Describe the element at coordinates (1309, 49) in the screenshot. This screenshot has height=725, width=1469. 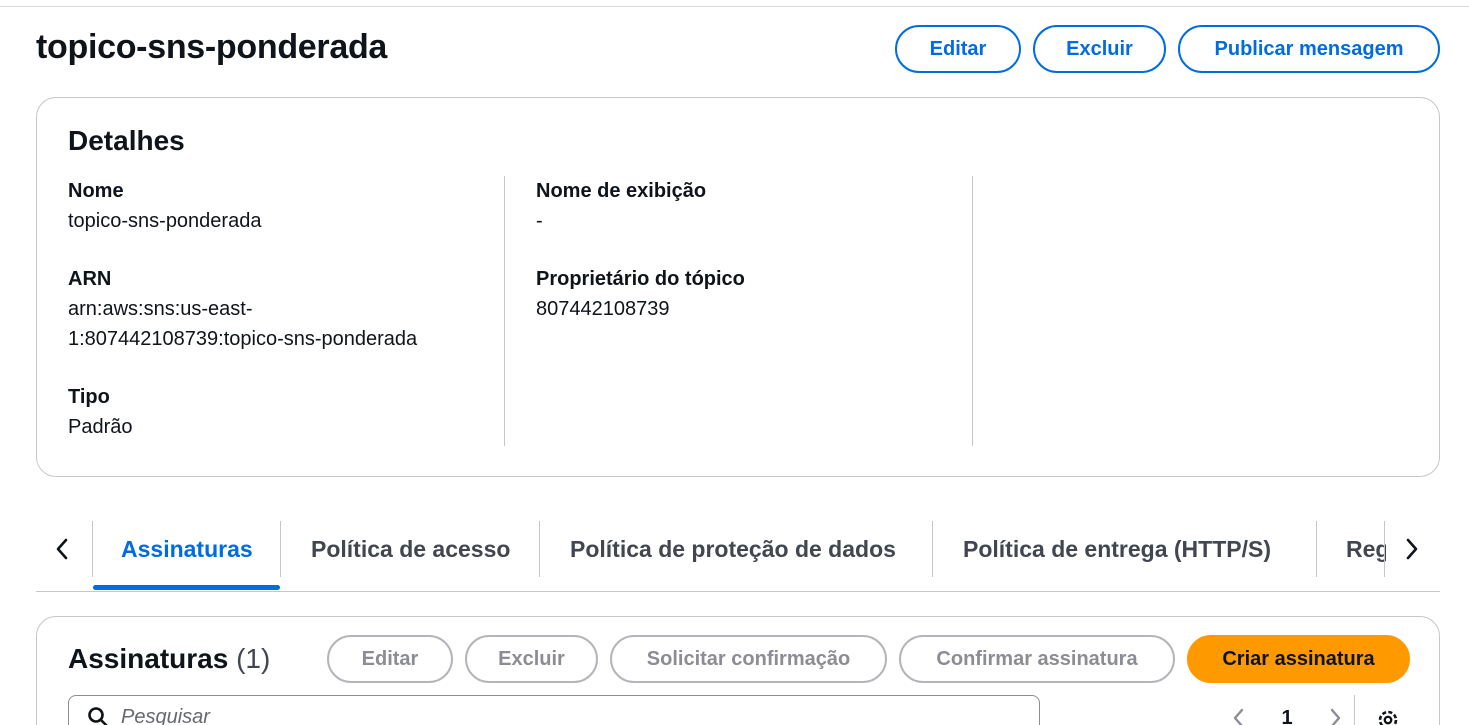
I see `publish-message-button: Publicar mensagem` at that location.